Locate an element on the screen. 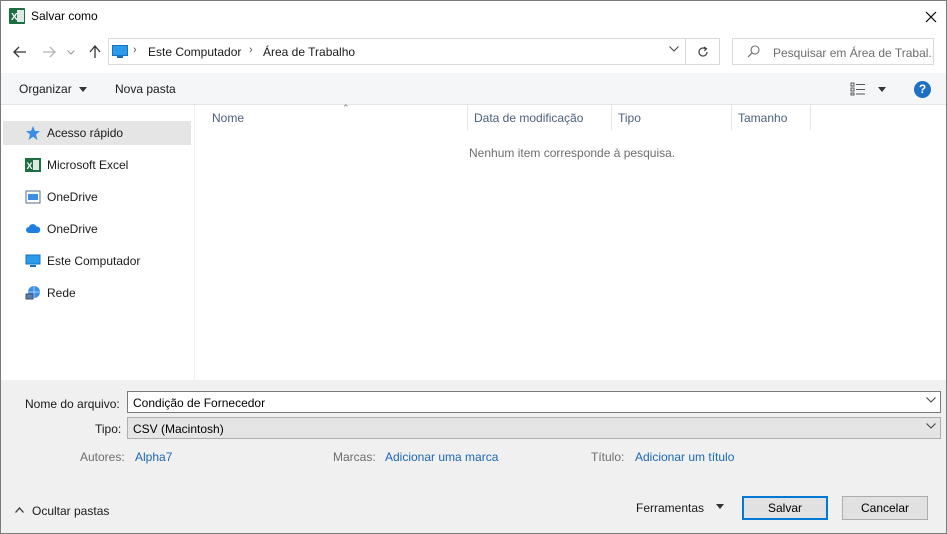 The image size is (947, 534). onedrive-folder-icon is located at coordinates (33, 197).